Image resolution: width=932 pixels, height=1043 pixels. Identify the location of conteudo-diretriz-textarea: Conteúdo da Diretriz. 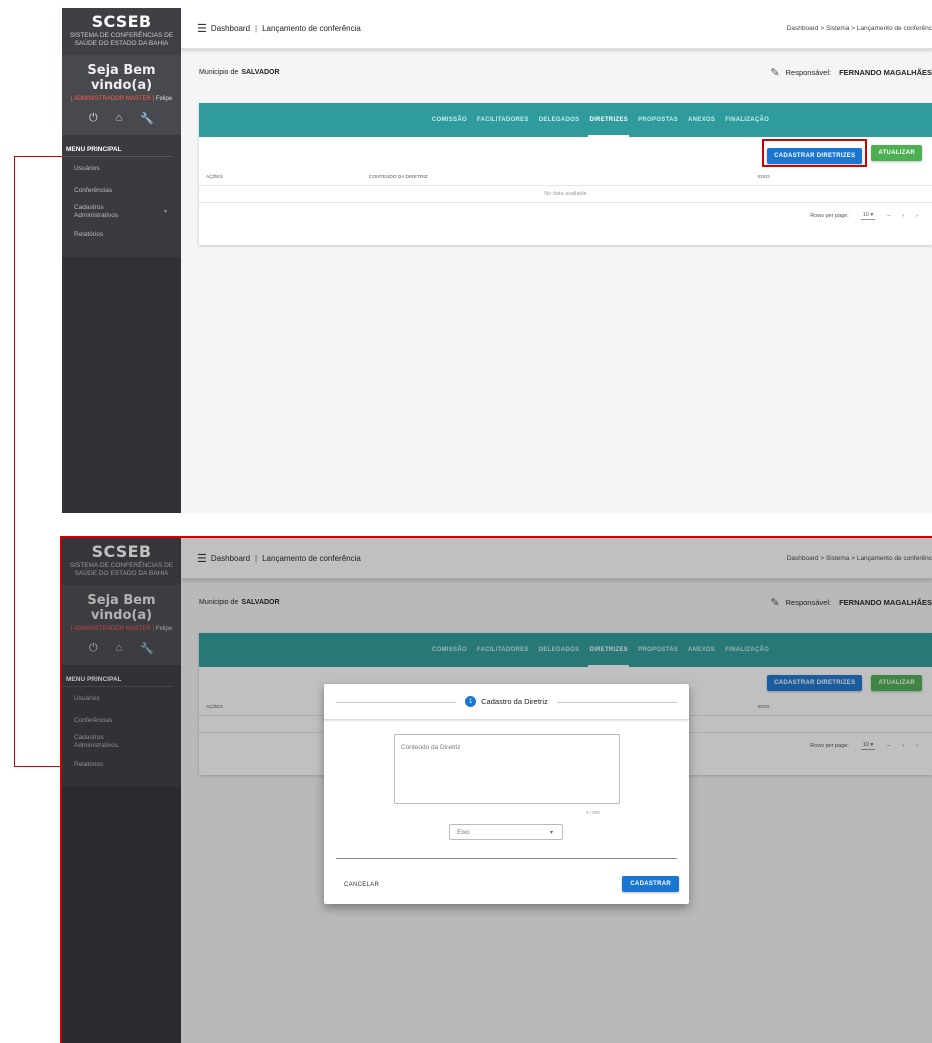
(507, 769).